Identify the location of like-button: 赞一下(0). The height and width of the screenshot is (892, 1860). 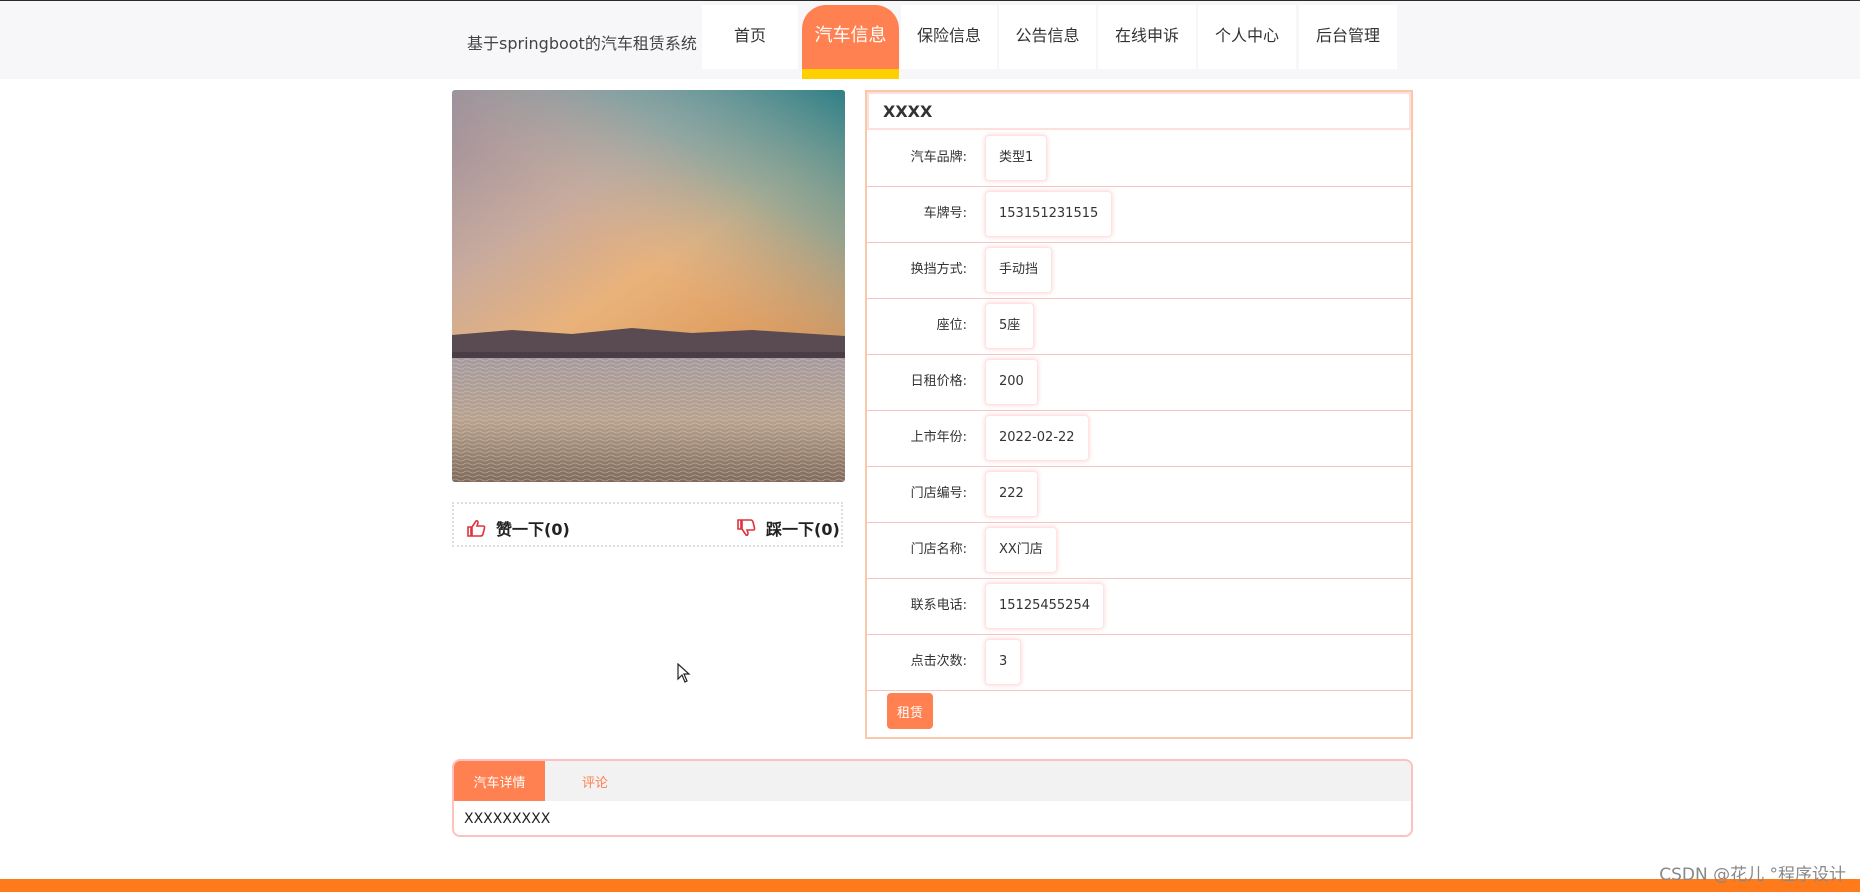
(518, 528).